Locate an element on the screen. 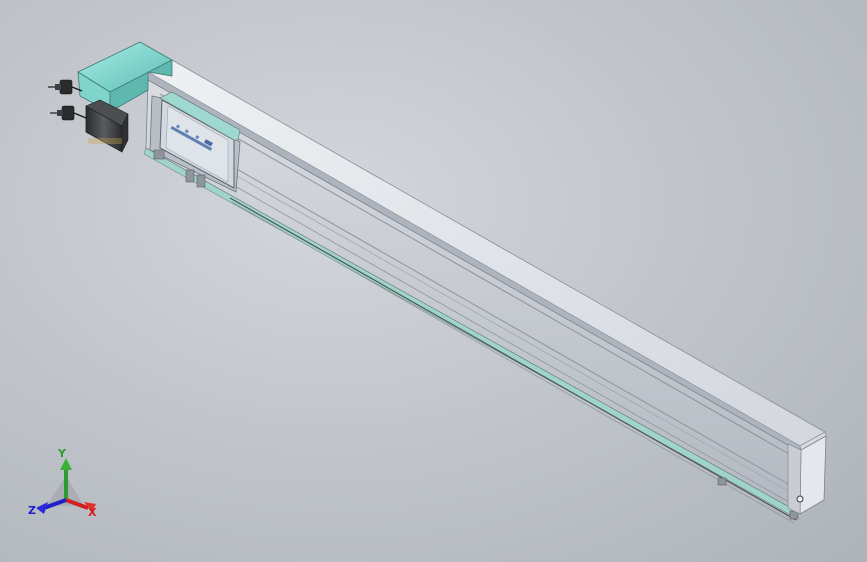 The width and height of the screenshot is (867, 562). lower-connector is located at coordinates (68, 113).